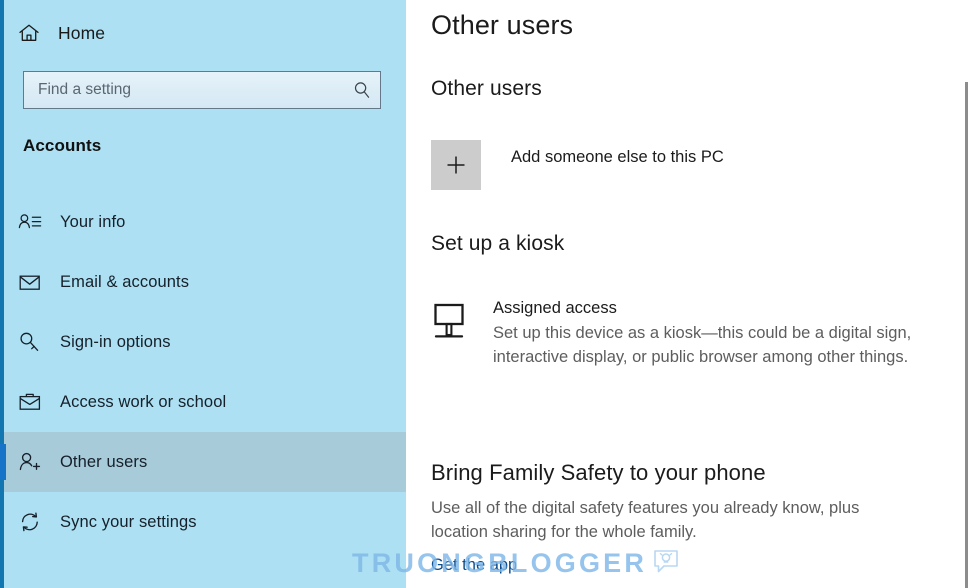 Image resolution: width=975 pixels, height=588 pixels. What do you see at coordinates (617, 157) in the screenshot?
I see `add-someone-else-label: Add someone else to this PC` at bounding box center [617, 157].